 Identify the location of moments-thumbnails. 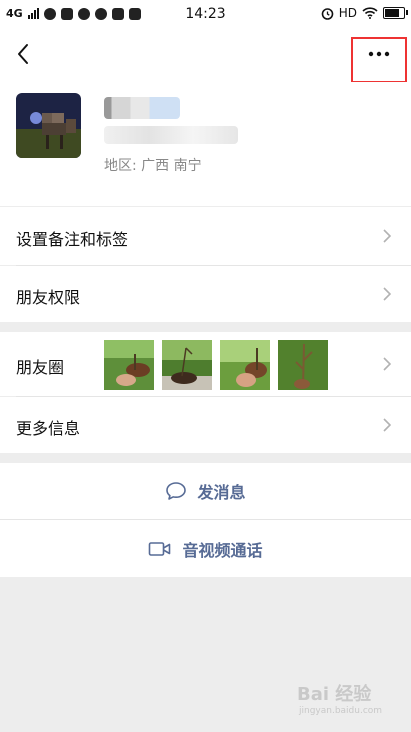
(216, 365).